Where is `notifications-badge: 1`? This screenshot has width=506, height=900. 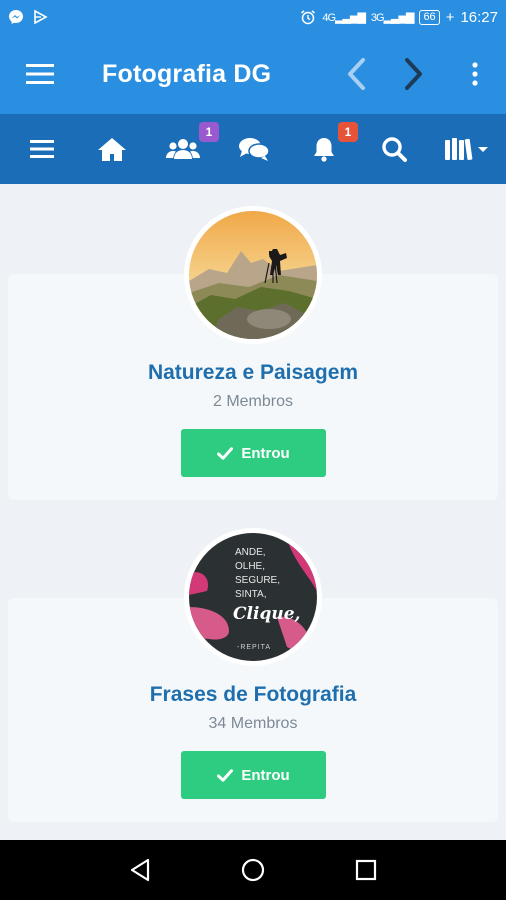 notifications-badge: 1 is located at coordinates (348, 132).